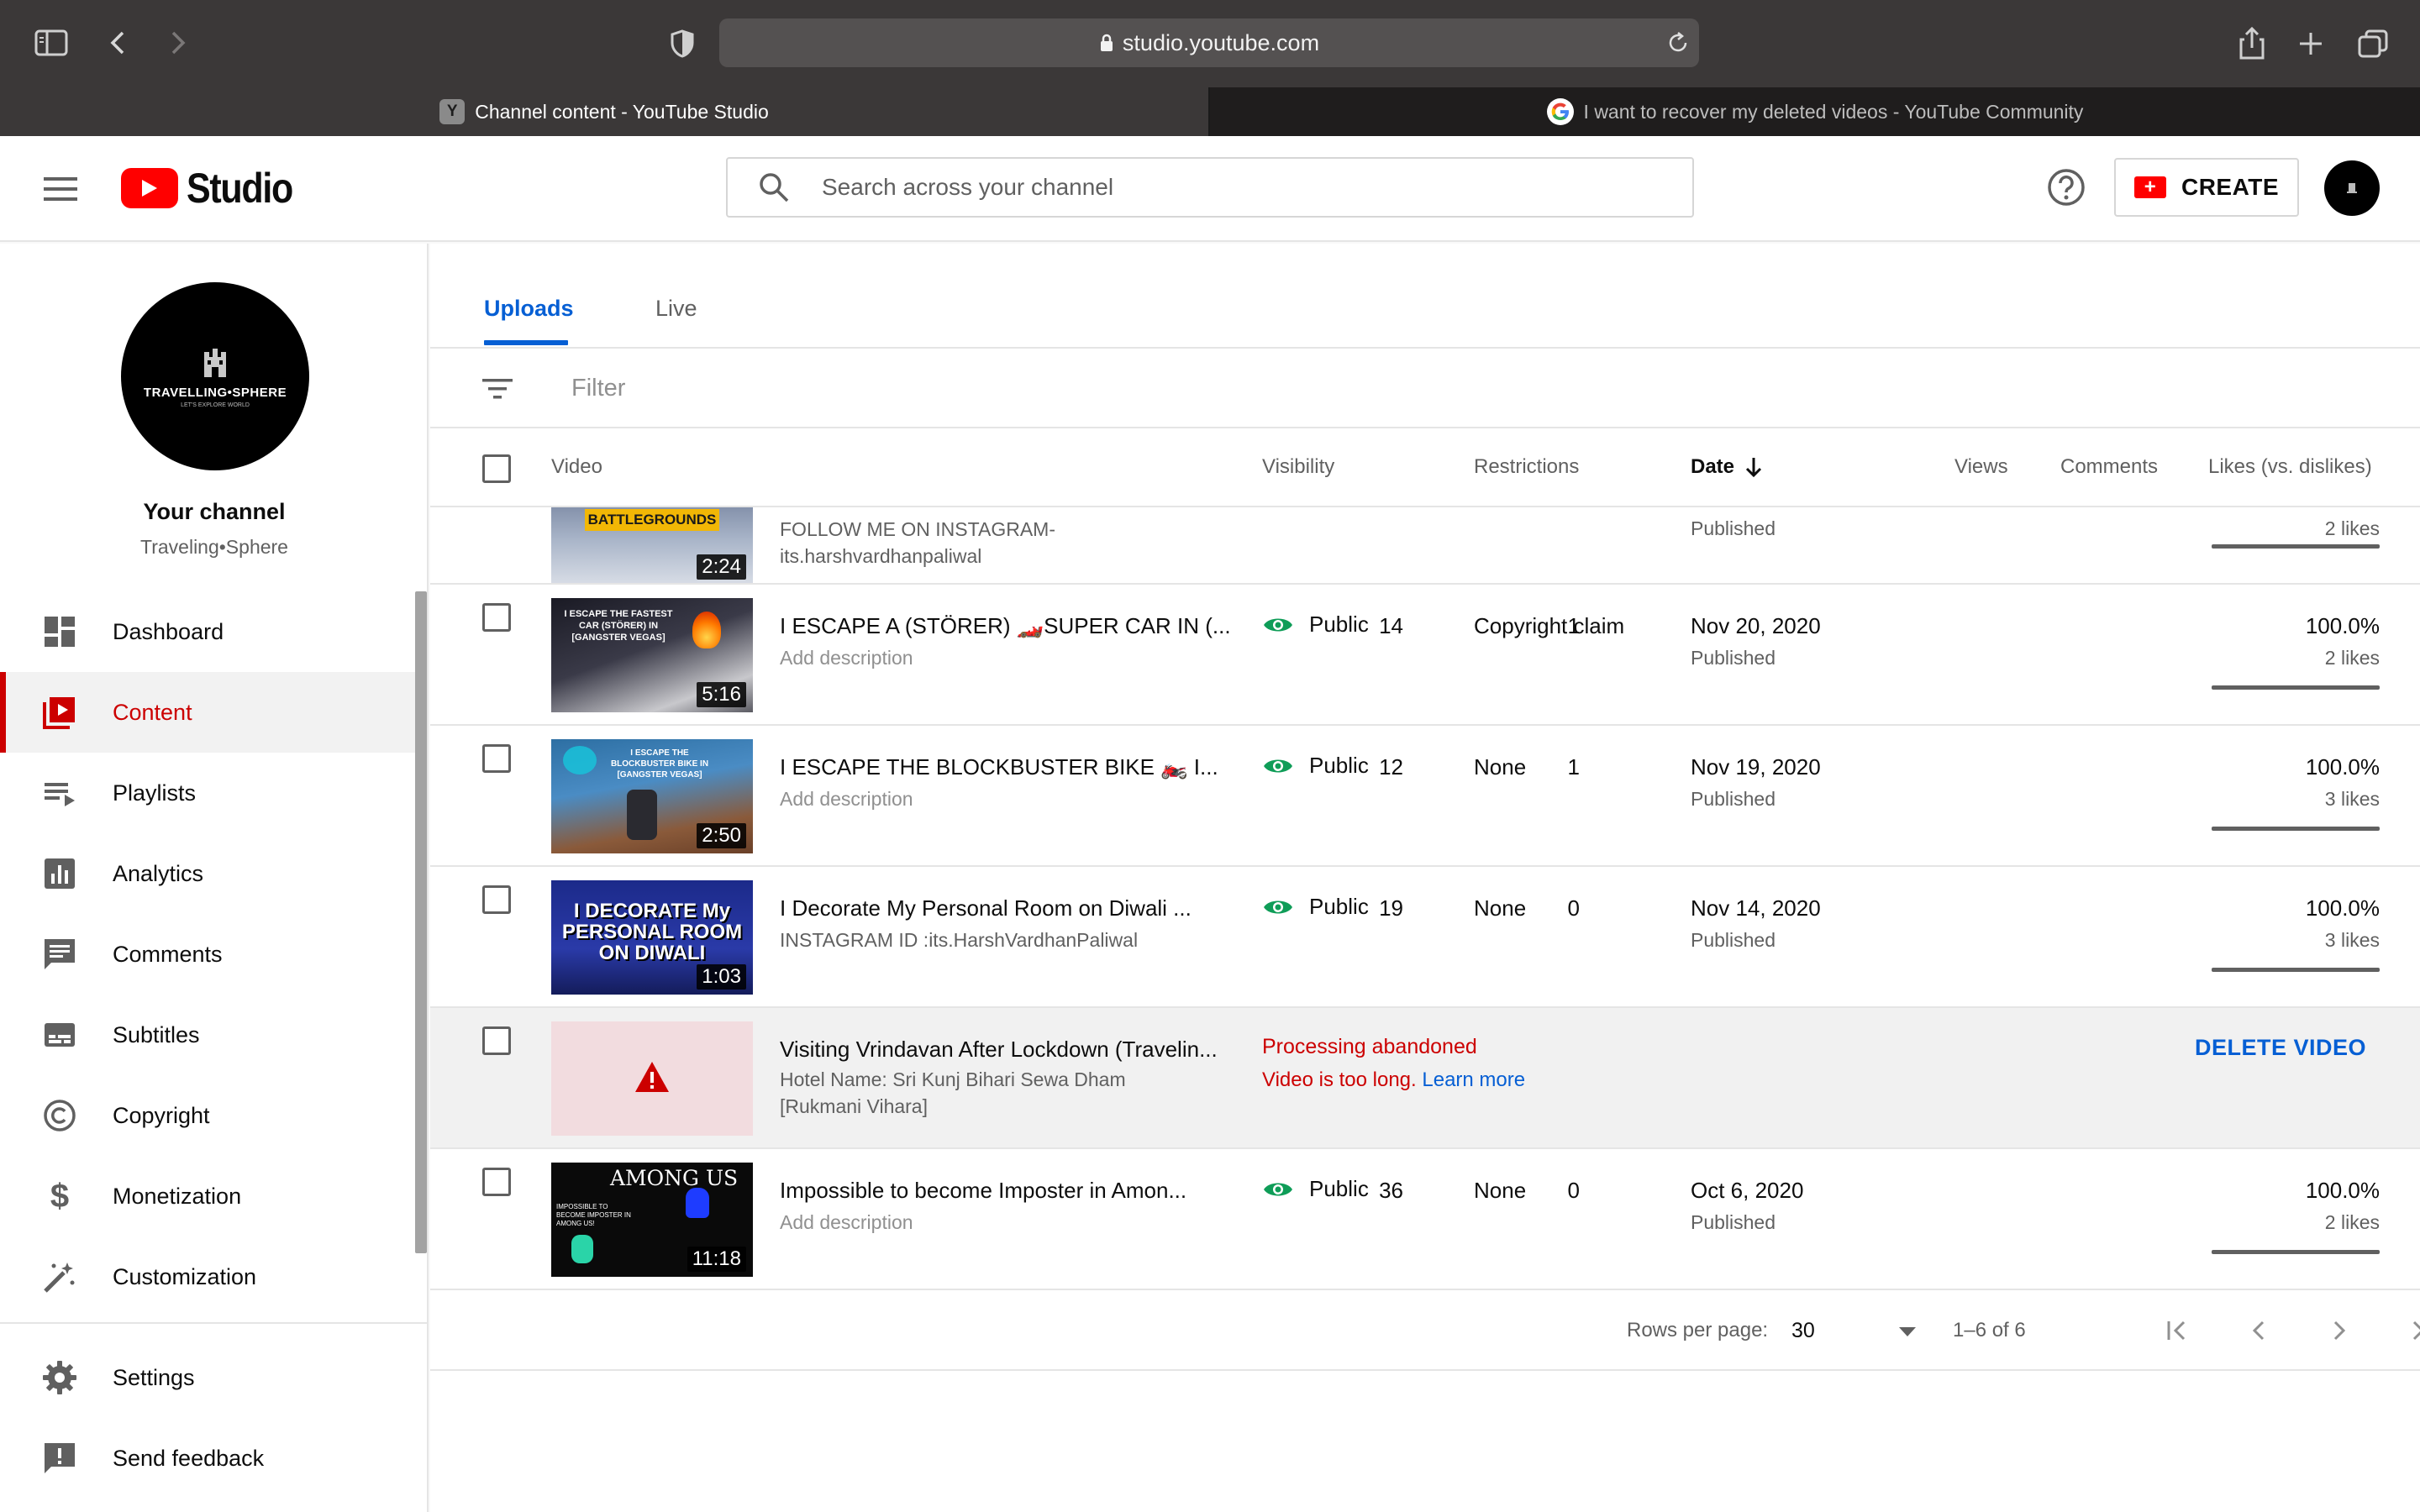 This screenshot has height=1512, width=2420. Describe the element at coordinates (1278, 625) in the screenshot. I see `public-eye-icon` at that location.